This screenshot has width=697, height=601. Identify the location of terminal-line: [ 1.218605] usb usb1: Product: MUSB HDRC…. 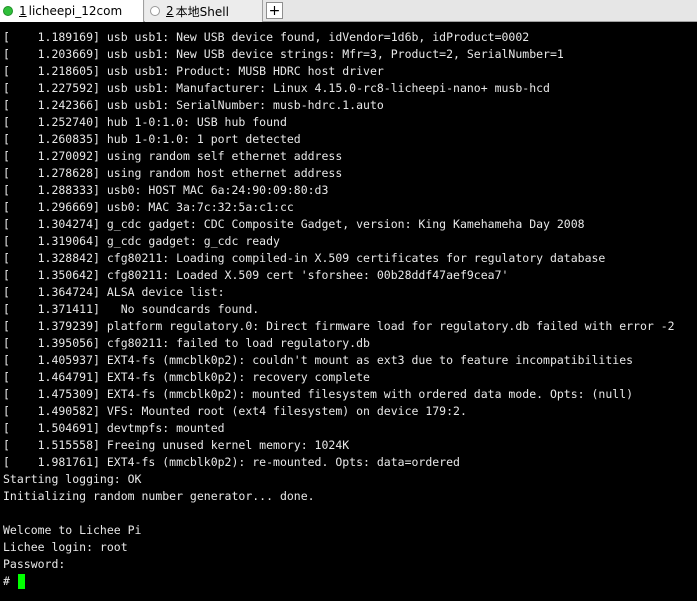
(193, 71).